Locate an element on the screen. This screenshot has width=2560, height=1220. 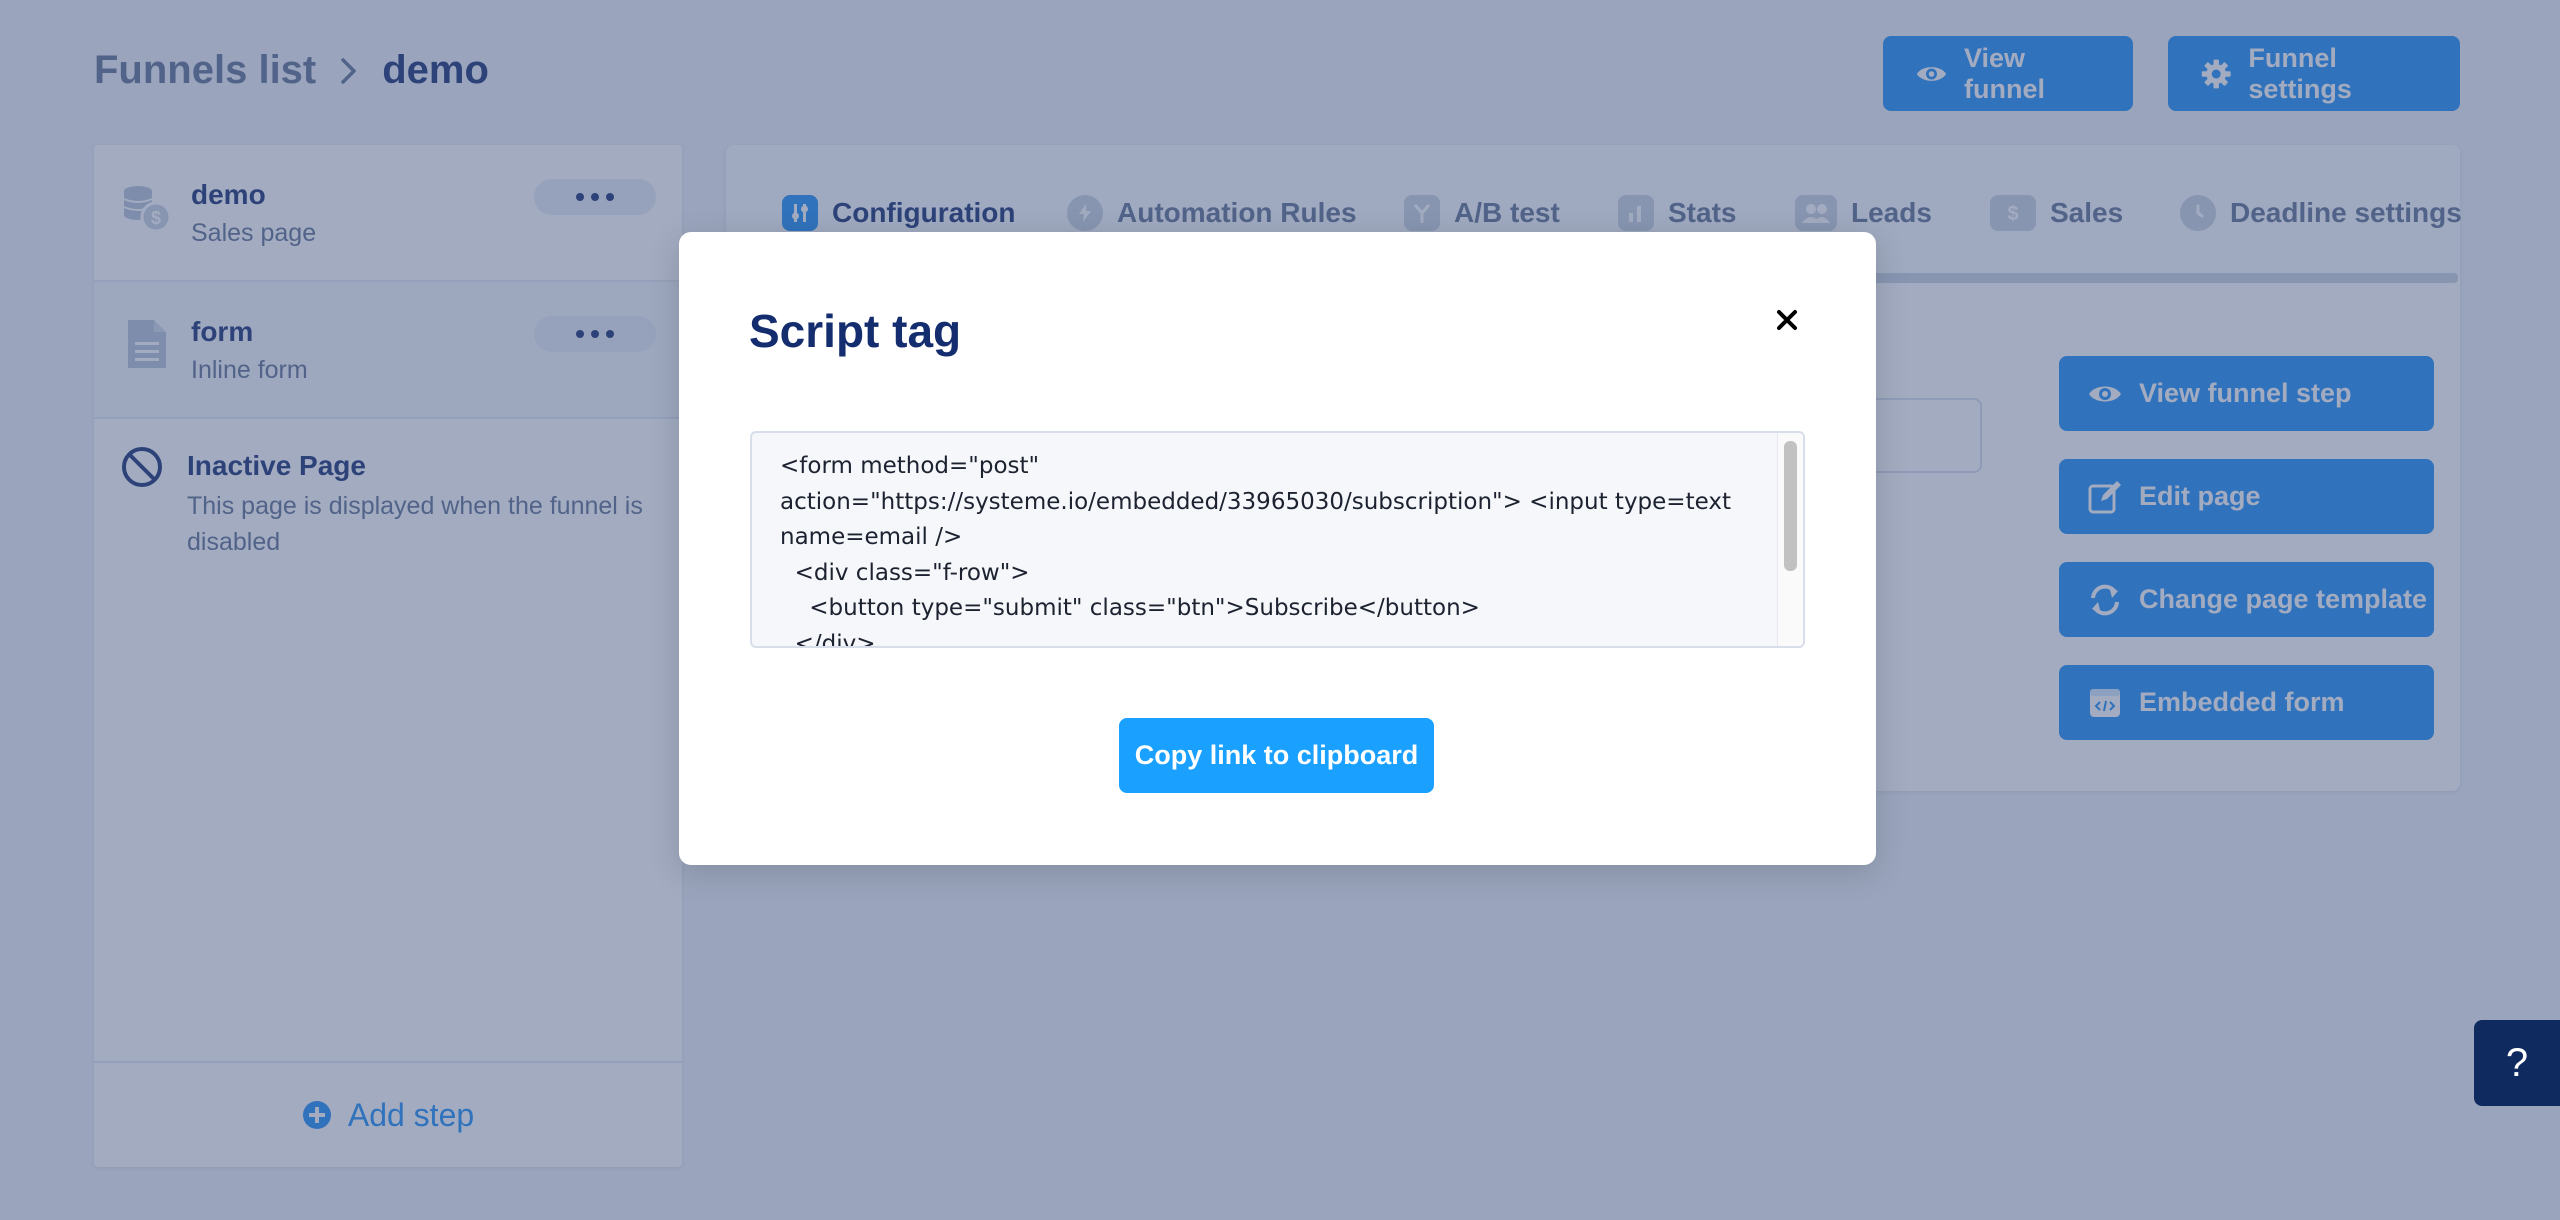
help-button: ? is located at coordinates (2517, 1063).